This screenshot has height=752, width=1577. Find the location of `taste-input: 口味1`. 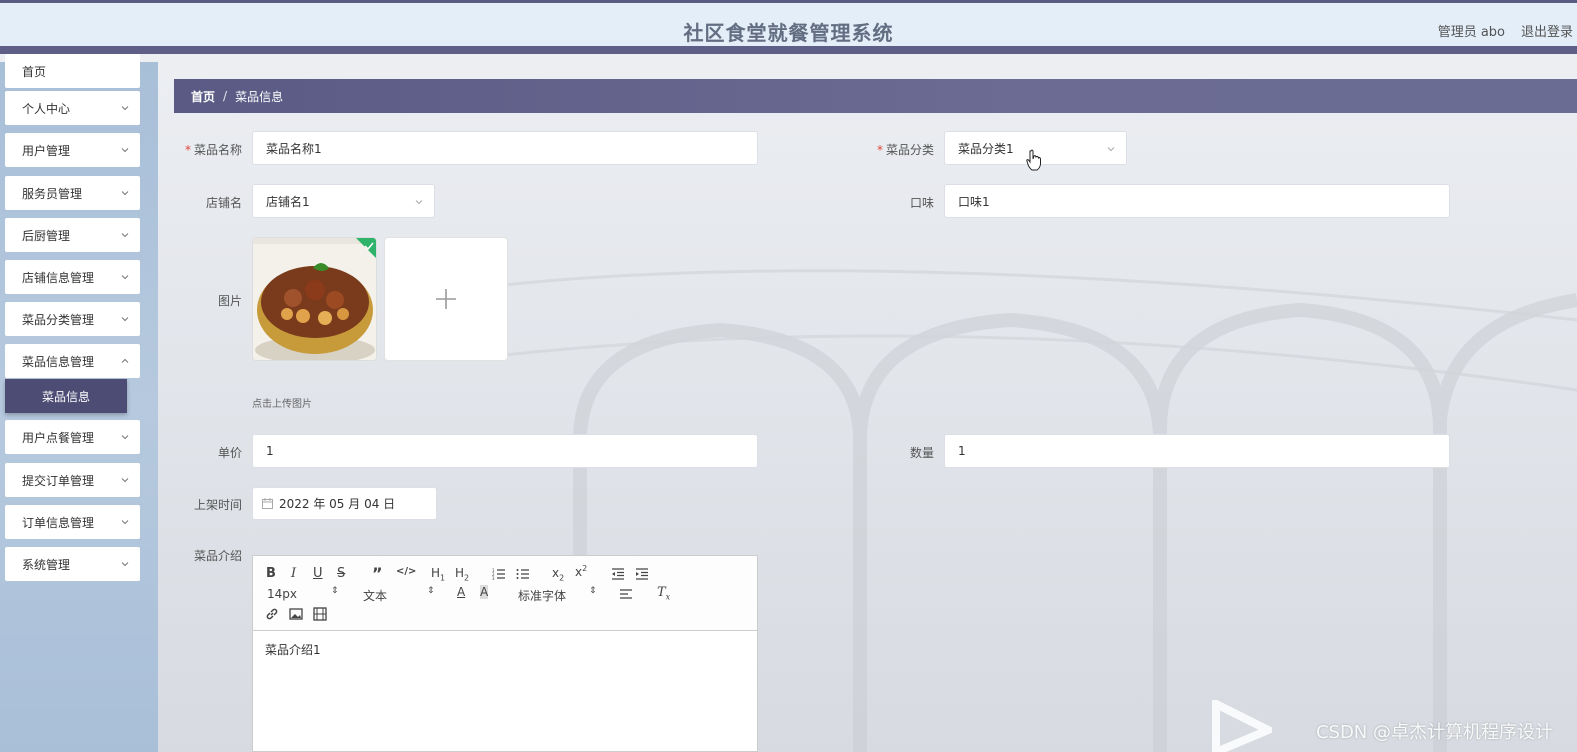

taste-input: 口味1 is located at coordinates (1197, 201).